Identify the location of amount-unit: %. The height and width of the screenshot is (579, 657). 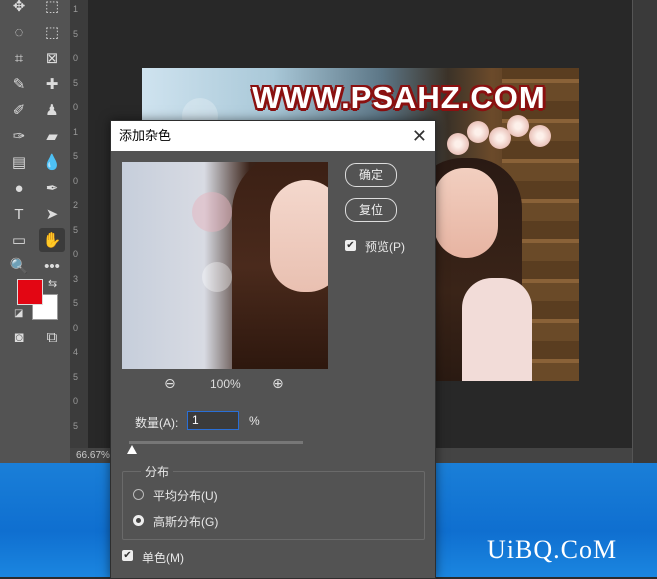
(254, 421).